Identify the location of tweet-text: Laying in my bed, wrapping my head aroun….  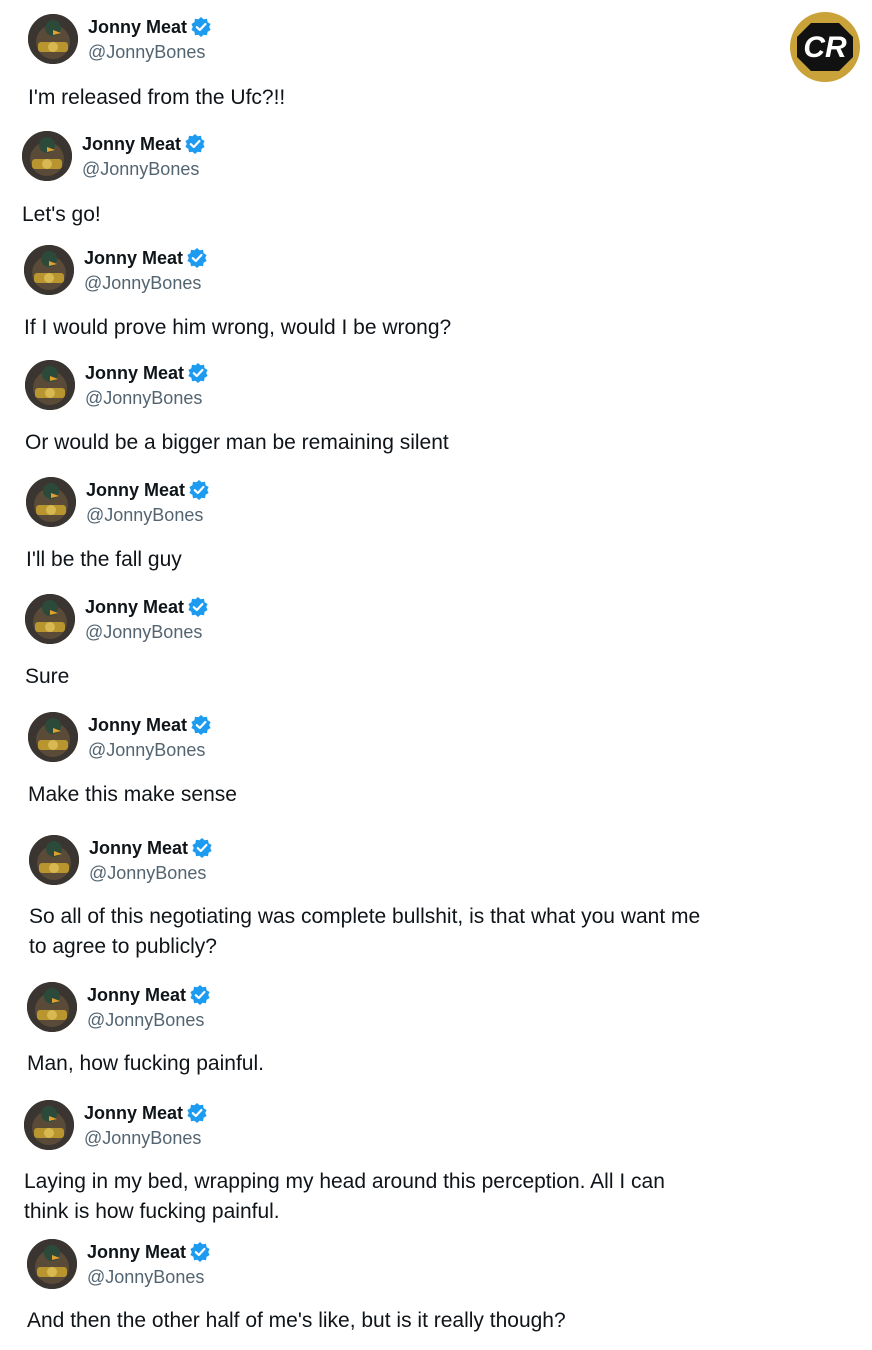
(344, 1196).